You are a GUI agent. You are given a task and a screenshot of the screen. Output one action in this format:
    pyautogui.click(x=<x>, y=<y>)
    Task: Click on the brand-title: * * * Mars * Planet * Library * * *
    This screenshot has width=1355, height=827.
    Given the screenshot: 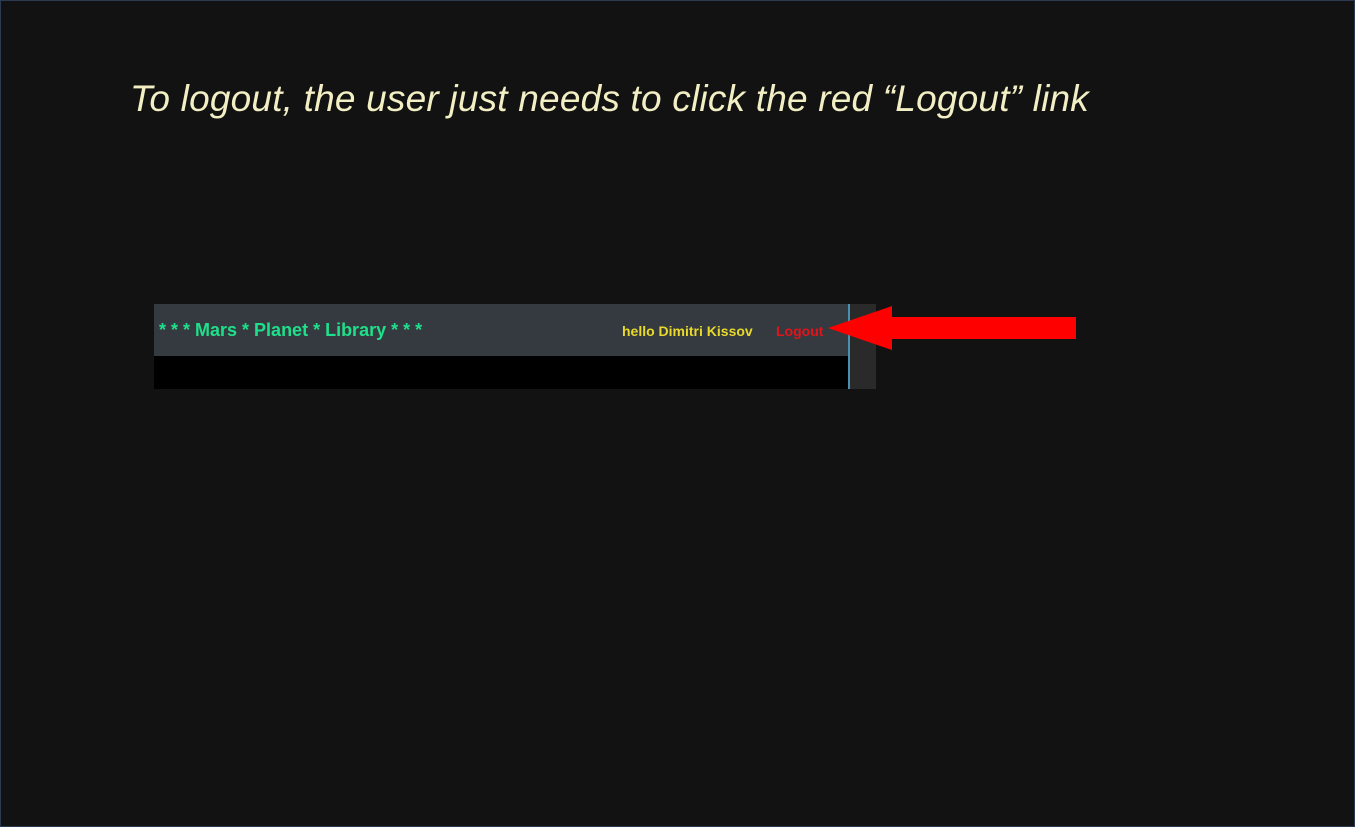 What is the action you would take?
    pyautogui.click(x=290, y=330)
    